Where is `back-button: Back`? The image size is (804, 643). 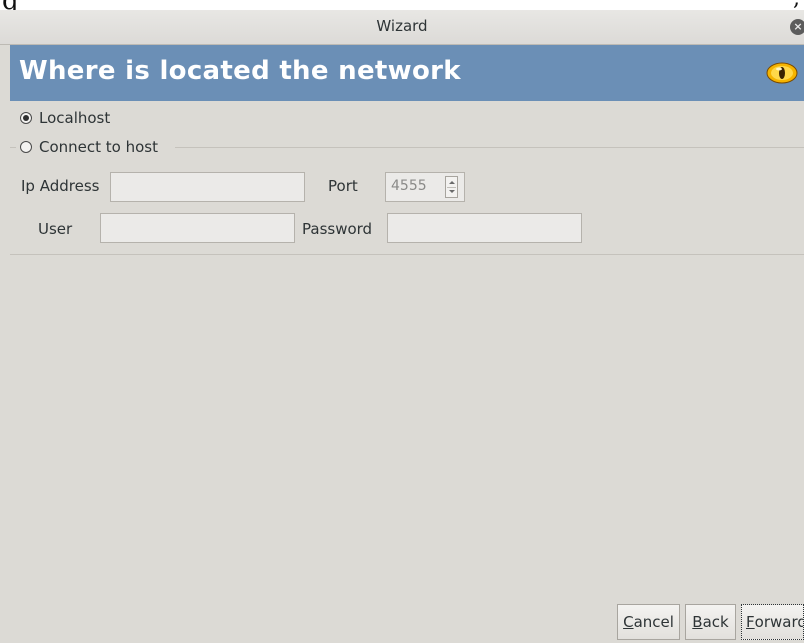 back-button: Back is located at coordinates (710, 622).